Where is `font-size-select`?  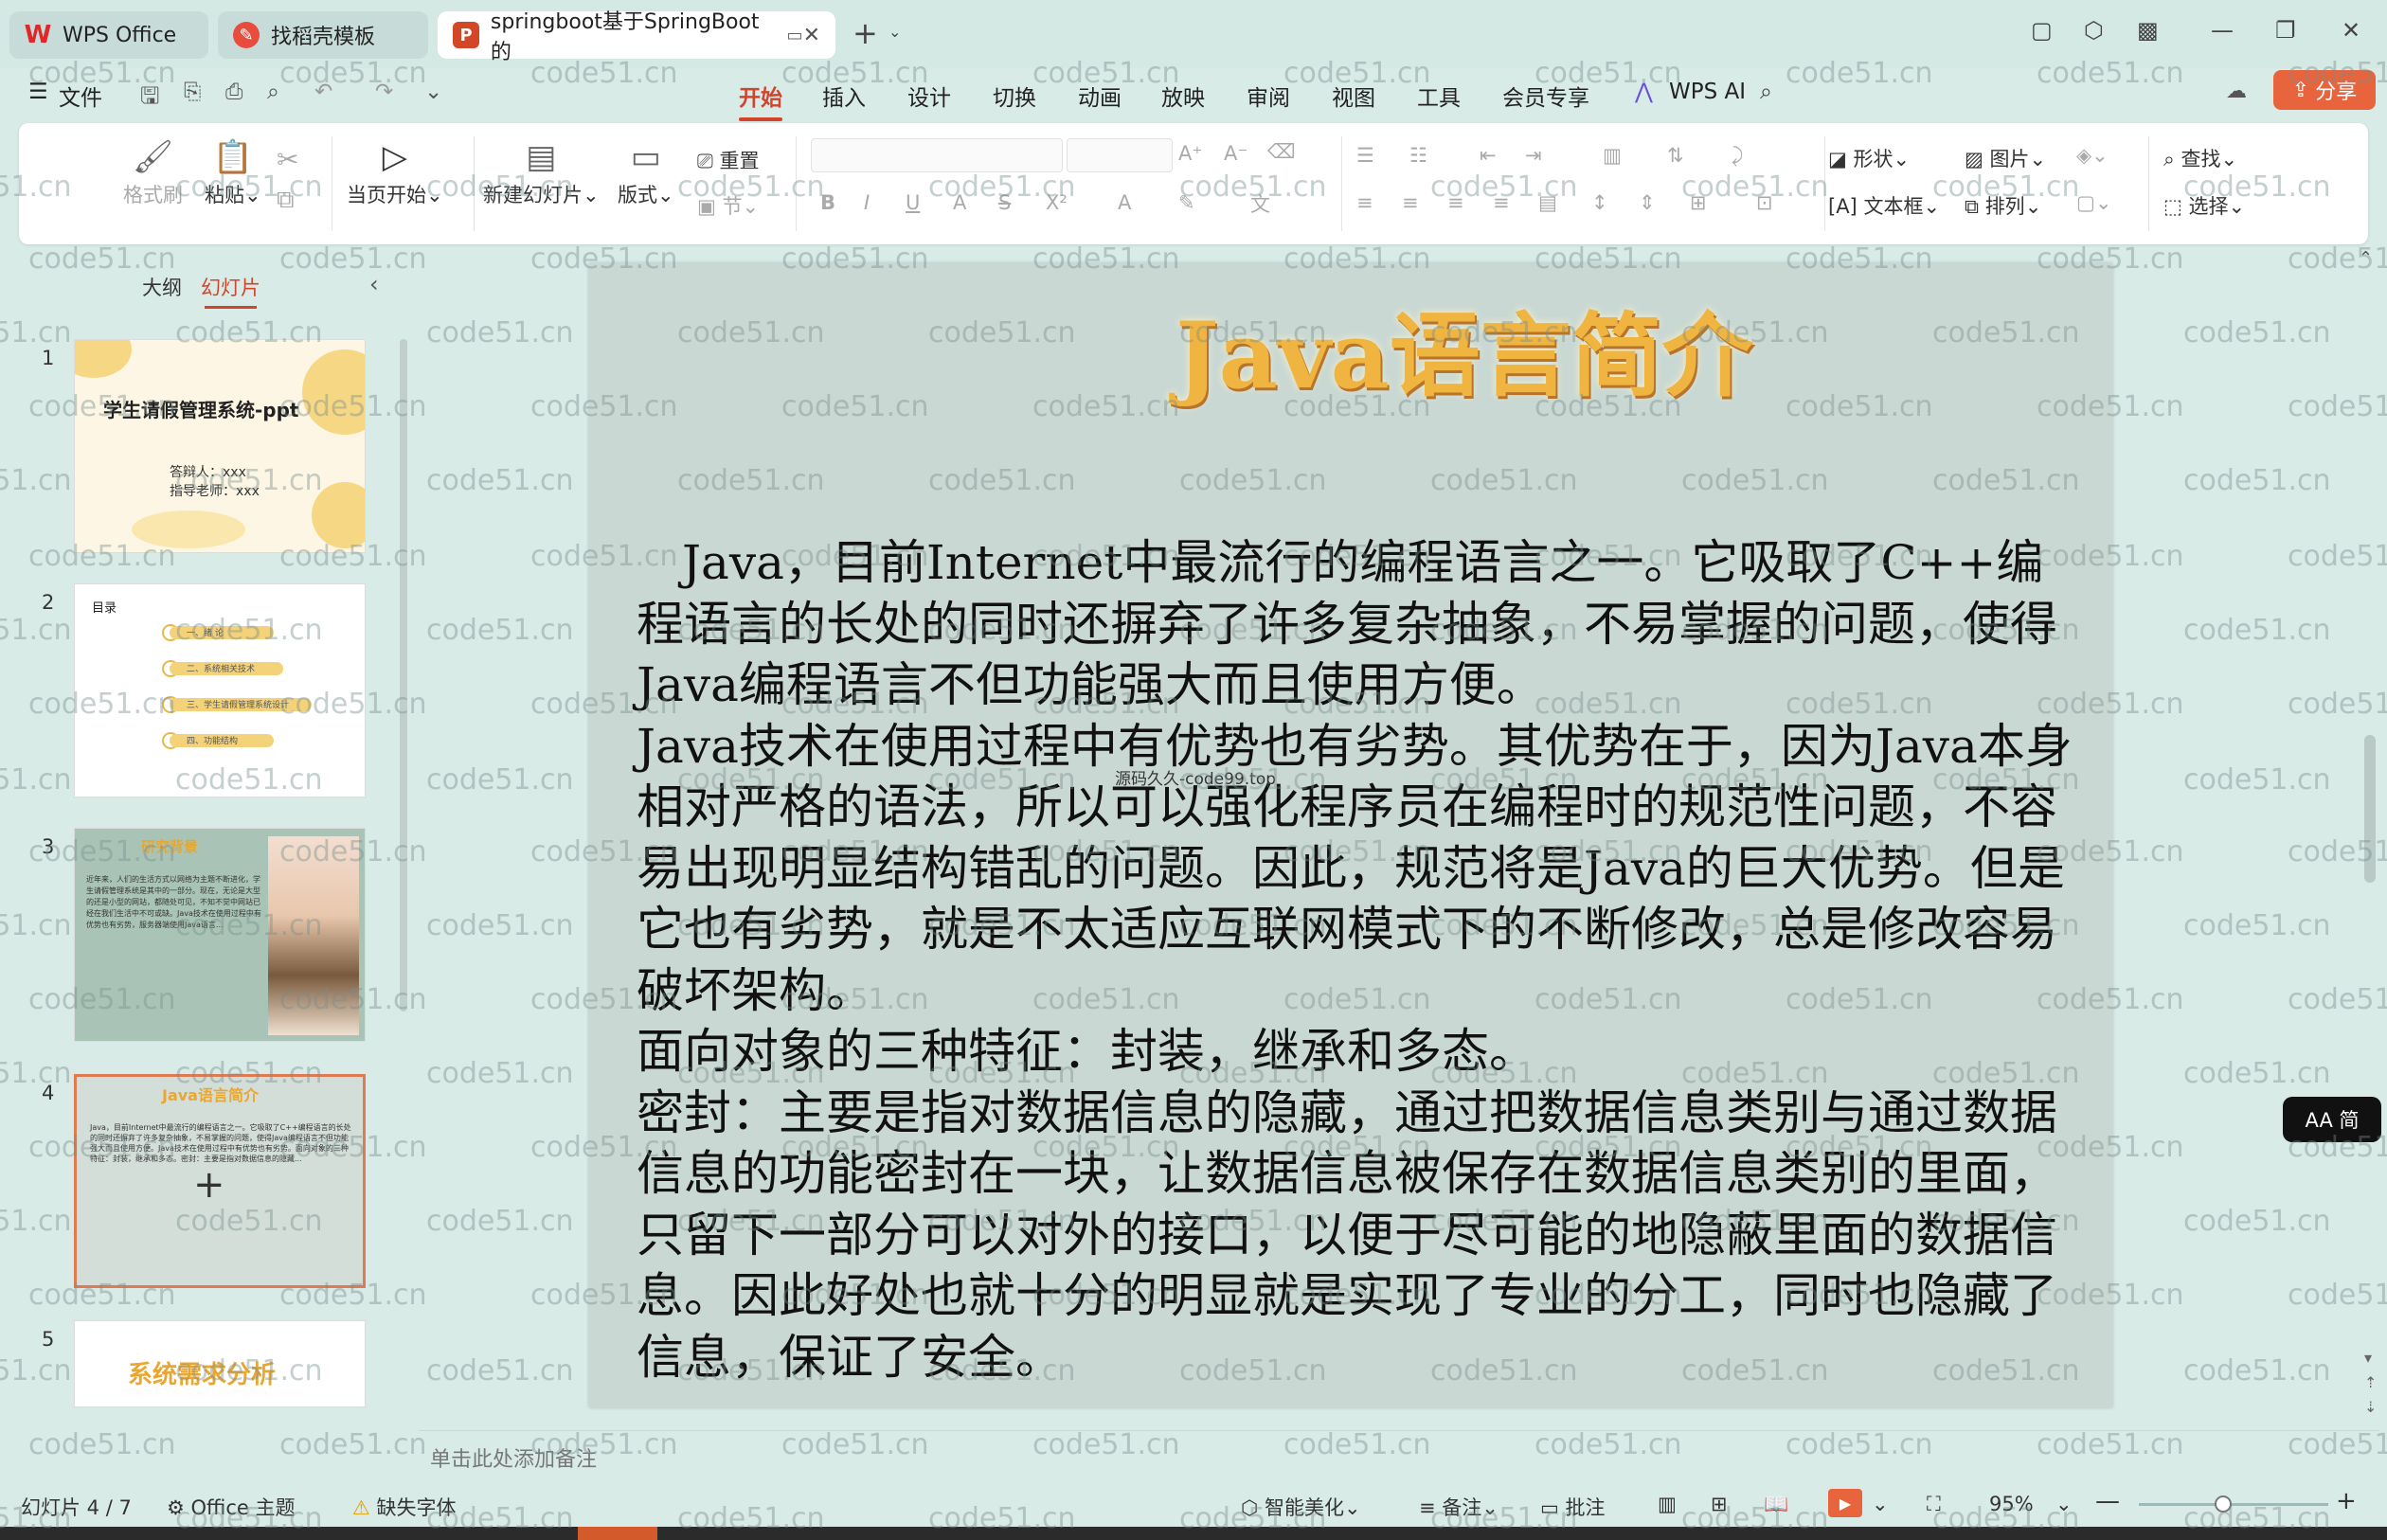
font-size-select is located at coordinates (1120, 155).